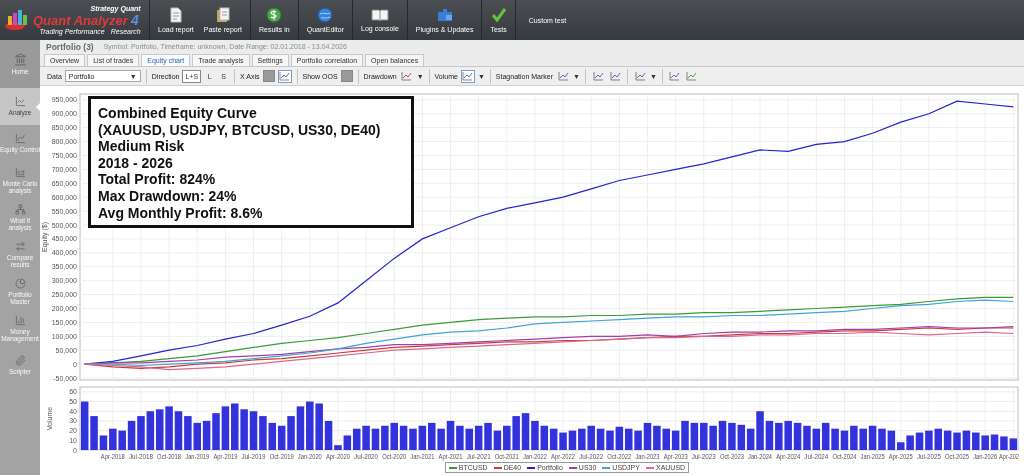 The image size is (1024, 475). Describe the element at coordinates (86, 20) in the screenshot. I see `logo-name: Quant Analyzer 4` at that location.